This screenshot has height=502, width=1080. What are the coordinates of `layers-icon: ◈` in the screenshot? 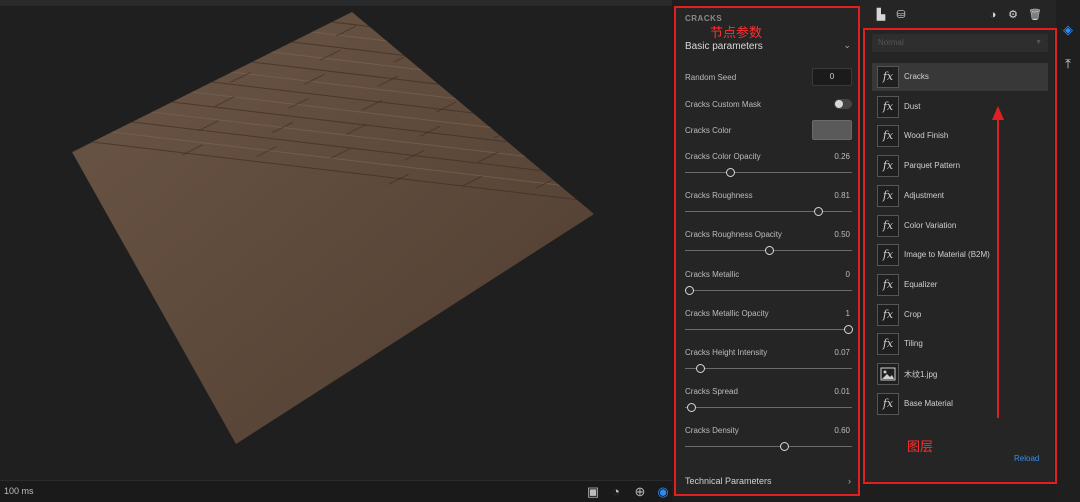 It's located at (1068, 30).